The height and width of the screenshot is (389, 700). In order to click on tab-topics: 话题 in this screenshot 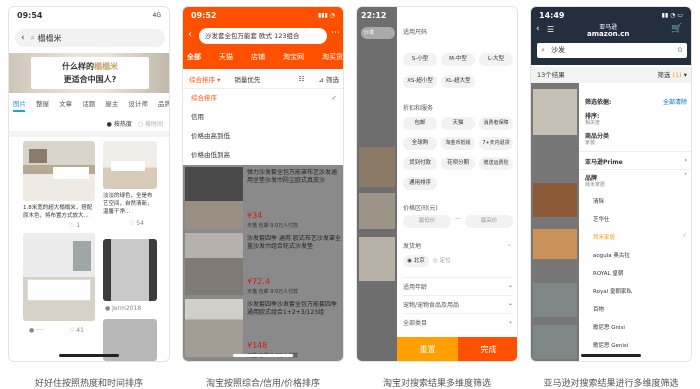, I will do `click(88, 105)`.